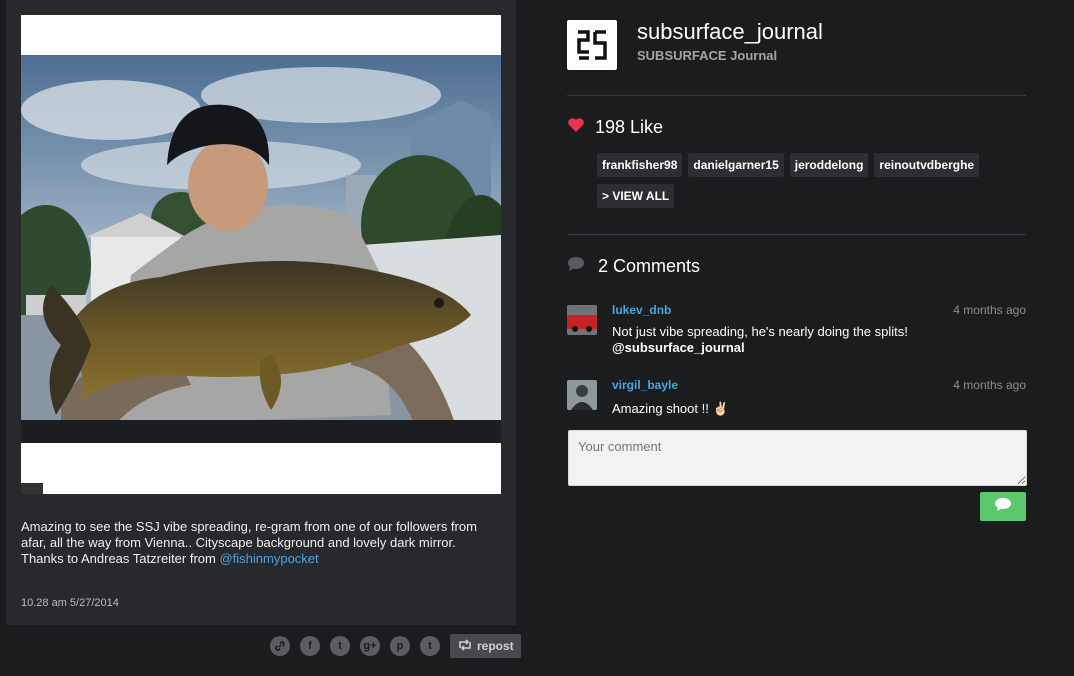 This screenshot has height=676, width=1074. I want to click on share-bar: f t g+ p t repost, so click(395, 646).